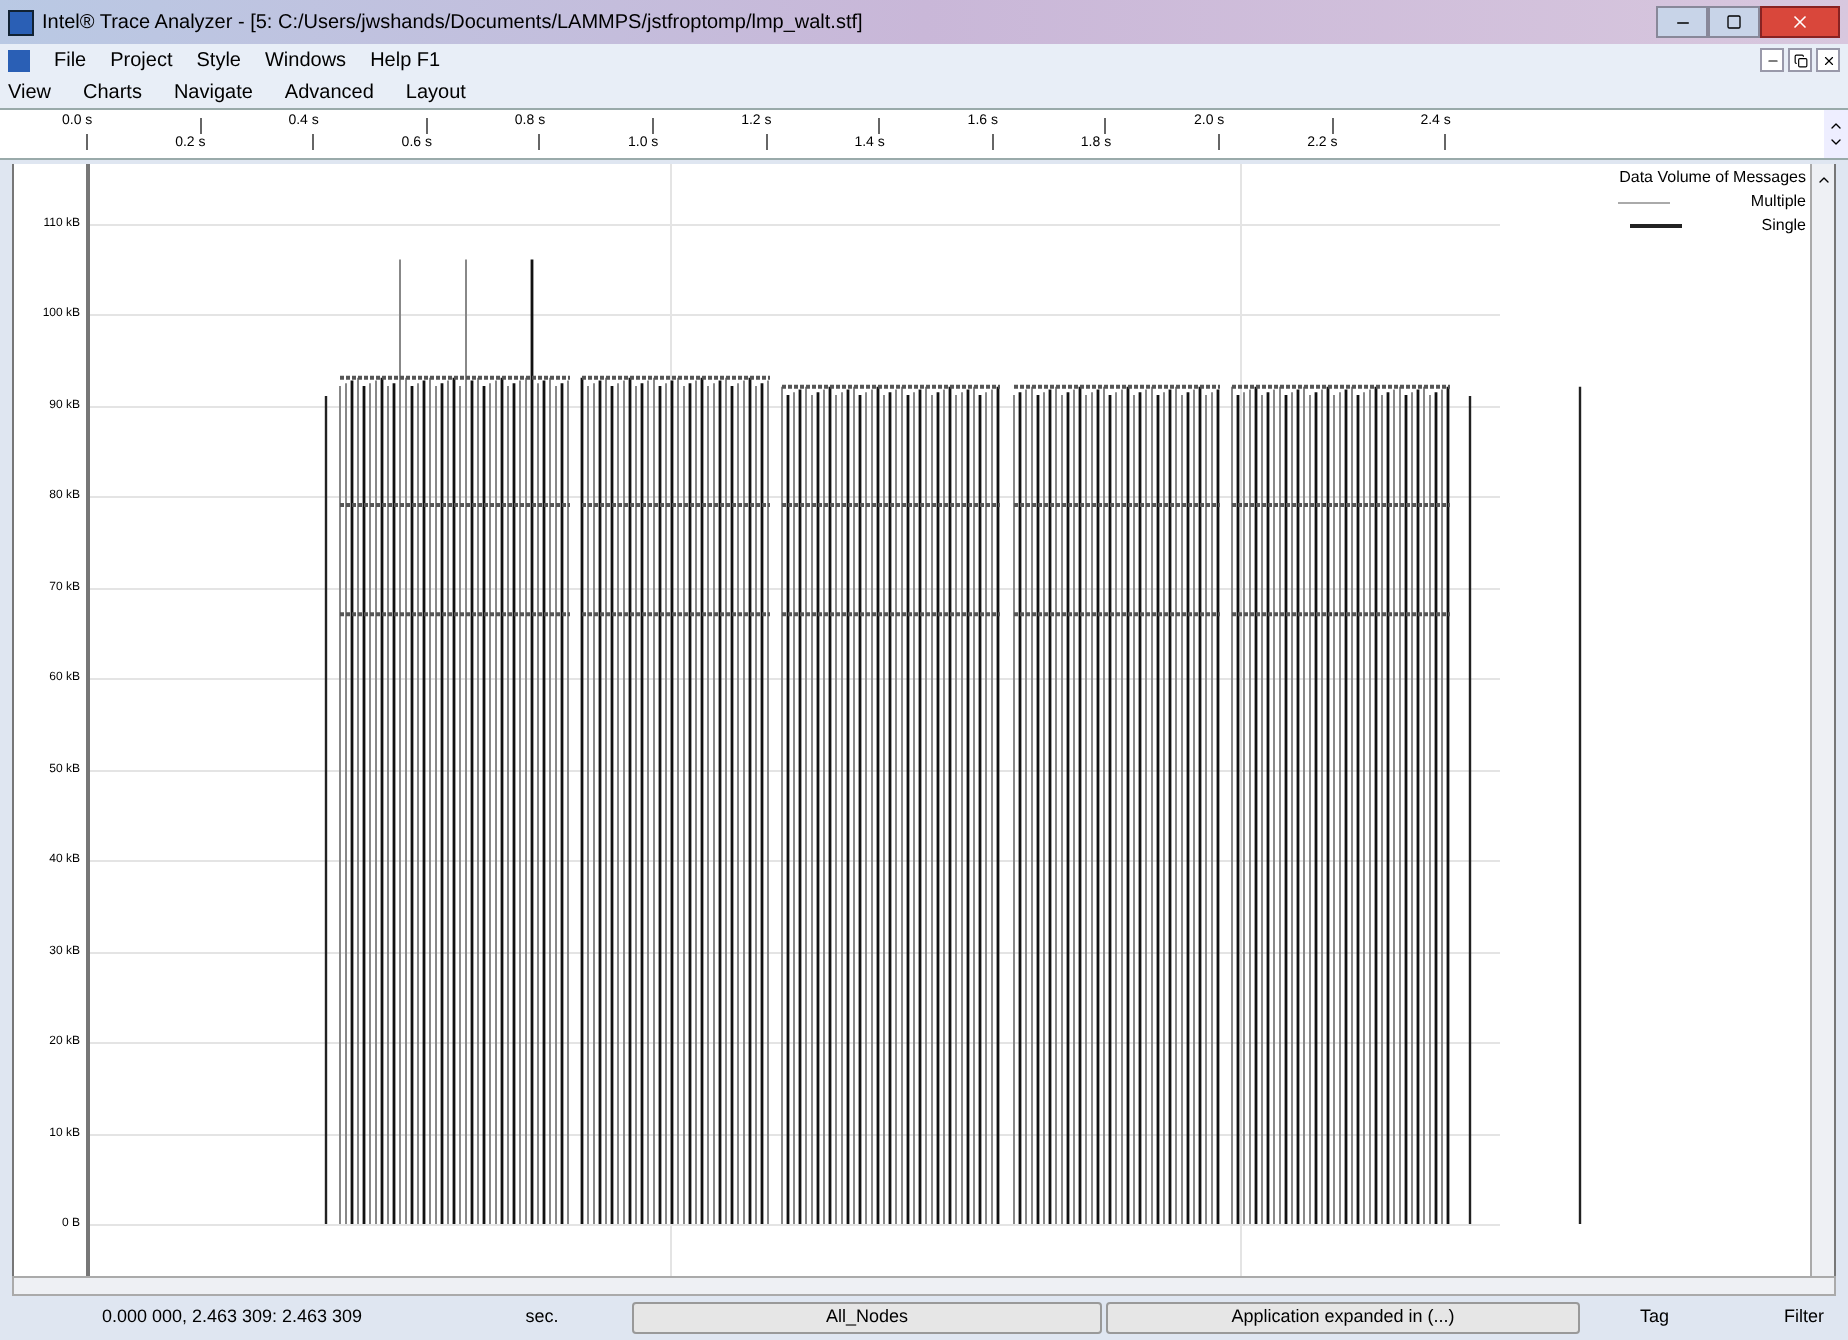 This screenshot has width=1848, height=1340. Describe the element at coordinates (435, 92) in the screenshot. I see `menu-item: Layout` at that location.